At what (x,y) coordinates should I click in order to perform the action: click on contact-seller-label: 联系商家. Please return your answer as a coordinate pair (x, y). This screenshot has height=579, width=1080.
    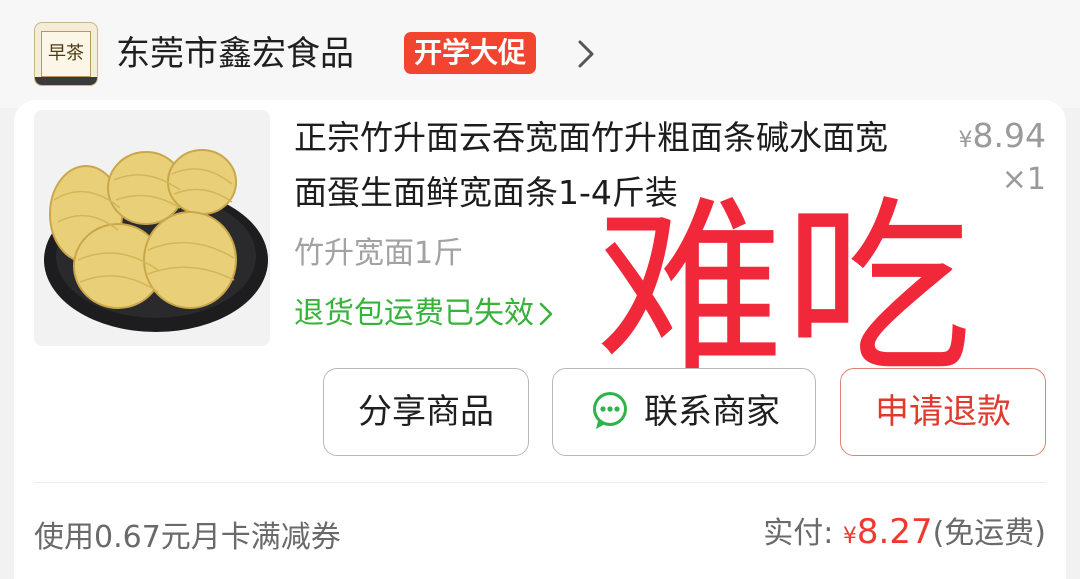
    Looking at the image, I should click on (712, 412).